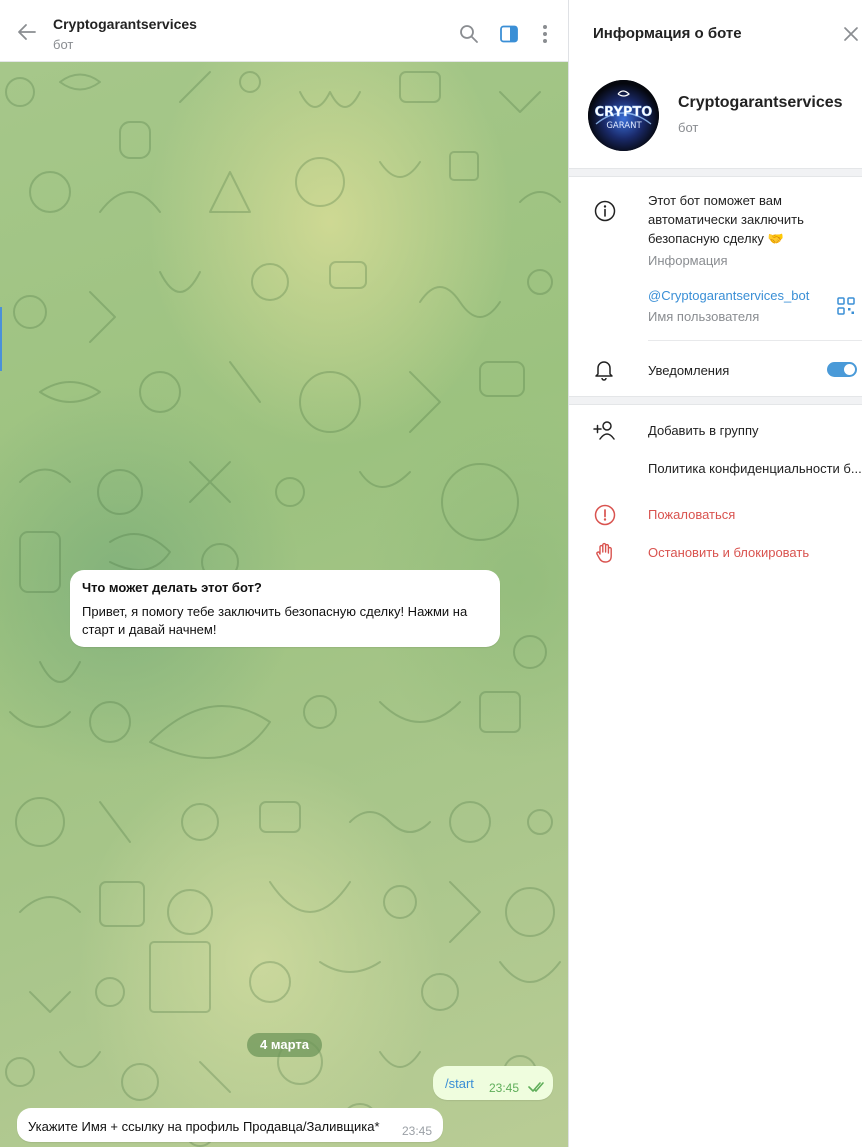 Image resolution: width=862 pixels, height=1147 pixels. I want to click on add-to-group-label: Добавить в группу, so click(703, 430).